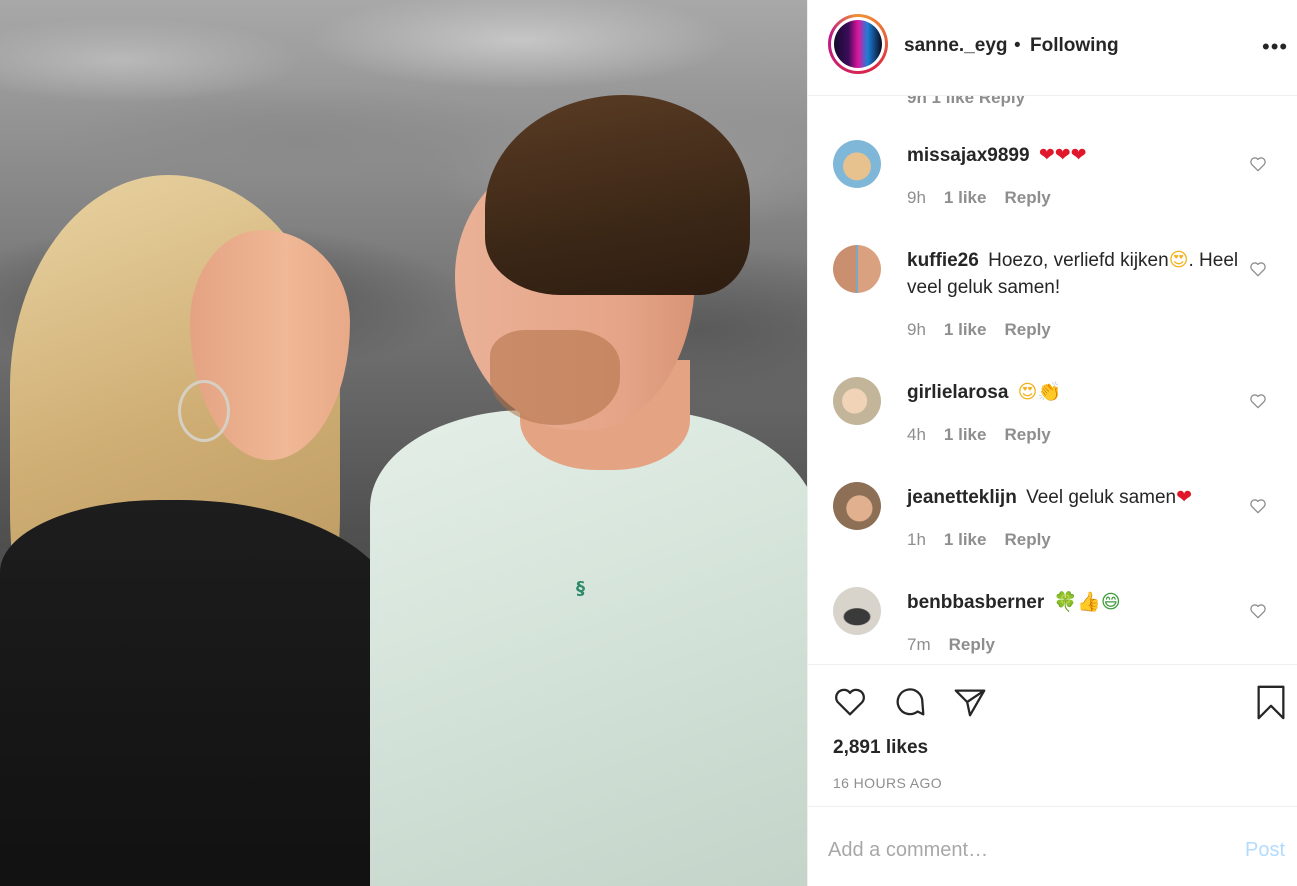 This screenshot has height=886, width=1297. I want to click on commenter-username: missajax9899, so click(968, 155).